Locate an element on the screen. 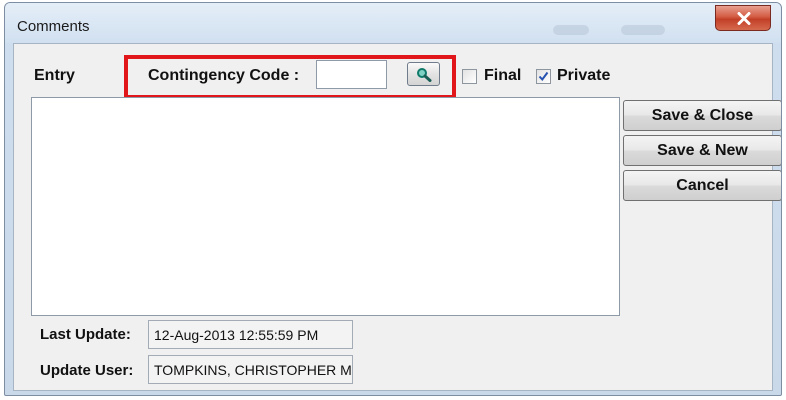  window-title: Comments is located at coordinates (53, 26).